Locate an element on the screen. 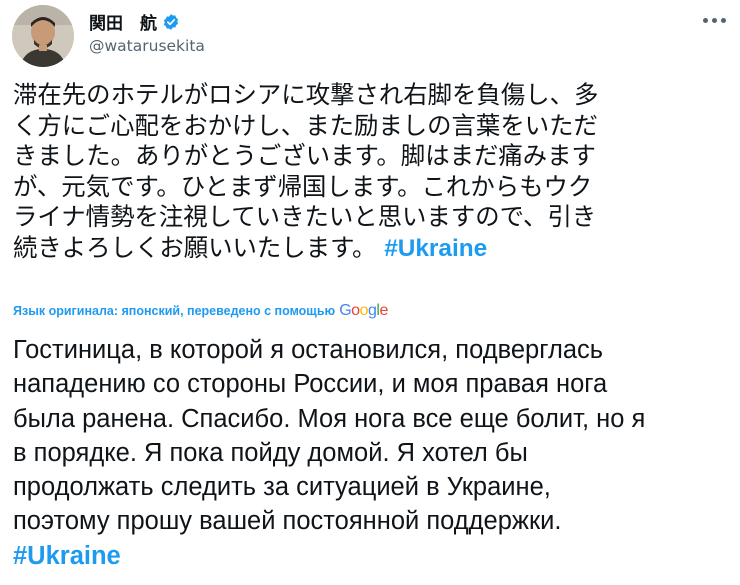 The height and width of the screenshot is (585, 740). original-last-line: 続きよろしくお願いいたします。 #Ukraine is located at coordinates (372, 249).